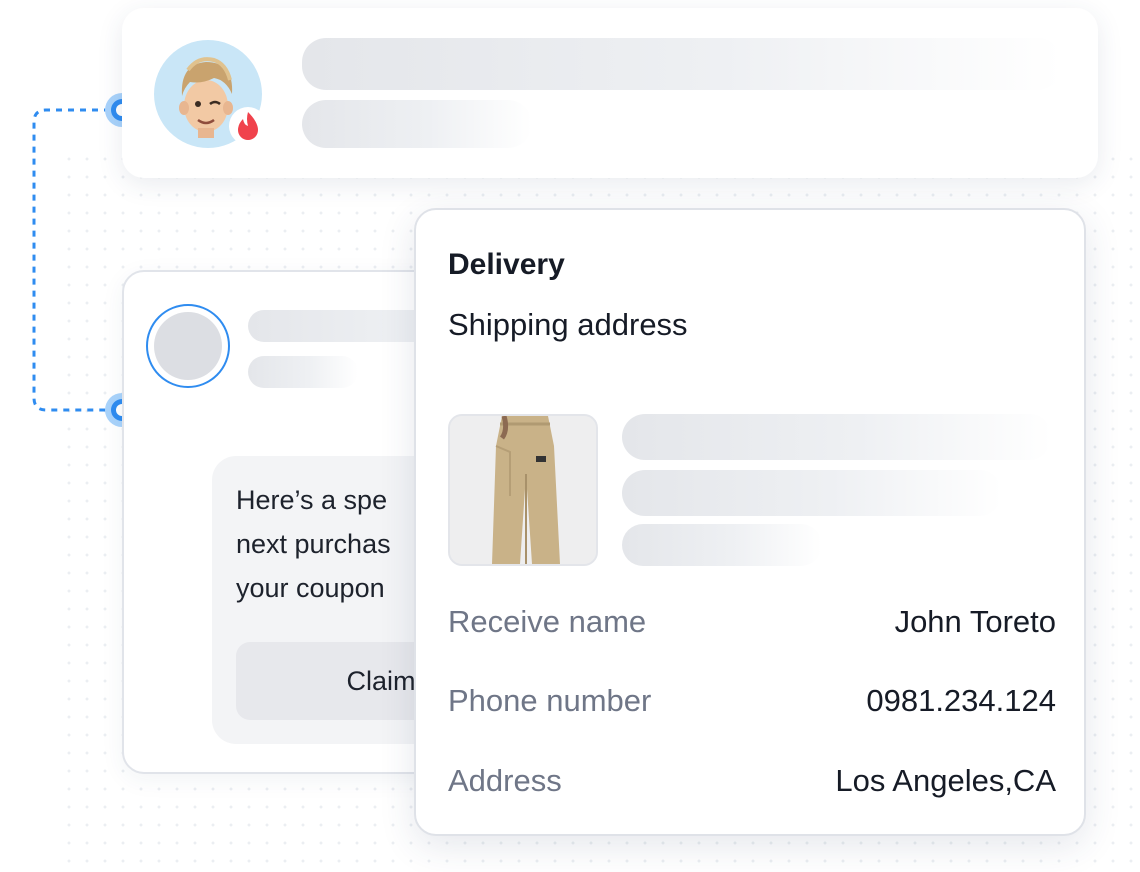 The height and width of the screenshot is (872, 1140). What do you see at coordinates (752, 703) in the screenshot?
I see `field-row-phone-number: Phone number 0981.234.124` at bounding box center [752, 703].